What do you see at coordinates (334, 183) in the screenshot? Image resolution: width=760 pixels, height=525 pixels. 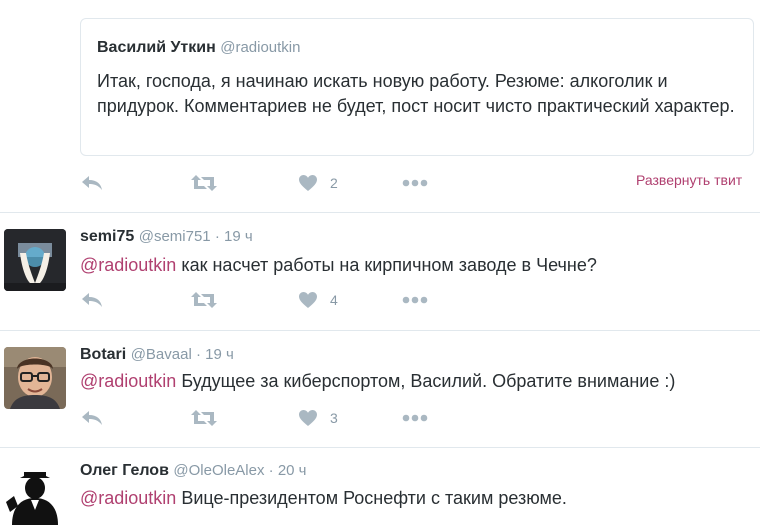 I see `like-count: 2` at bounding box center [334, 183].